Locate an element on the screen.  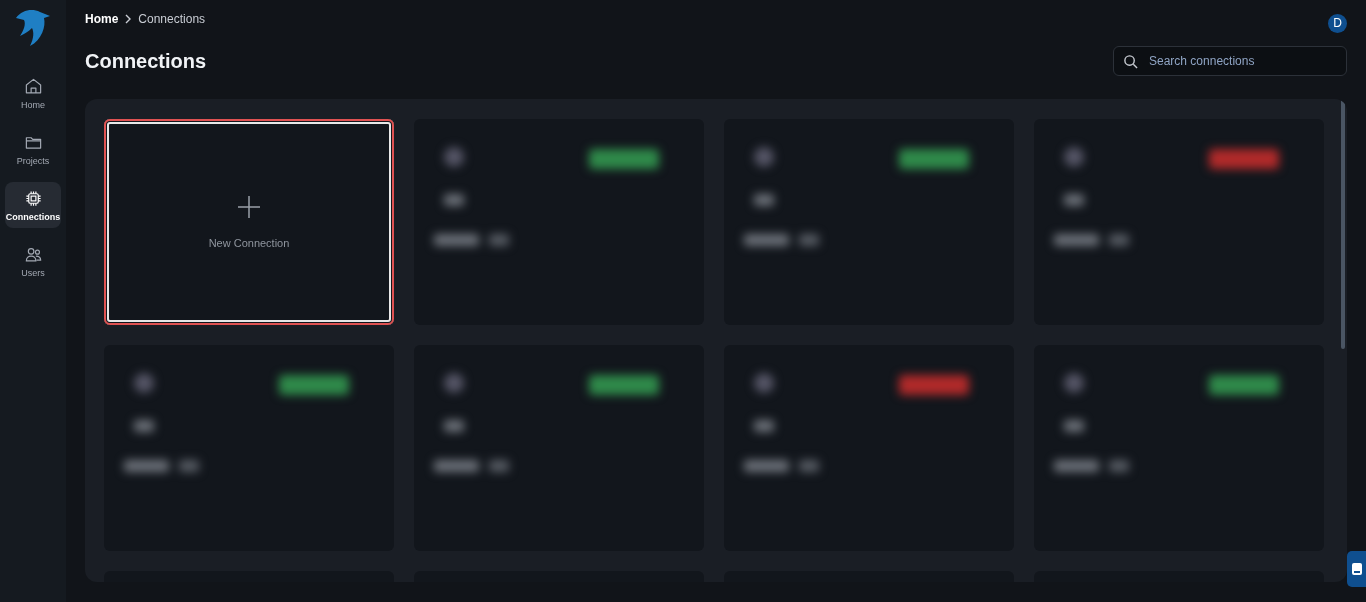
search-icon is located at coordinates (1130, 61).